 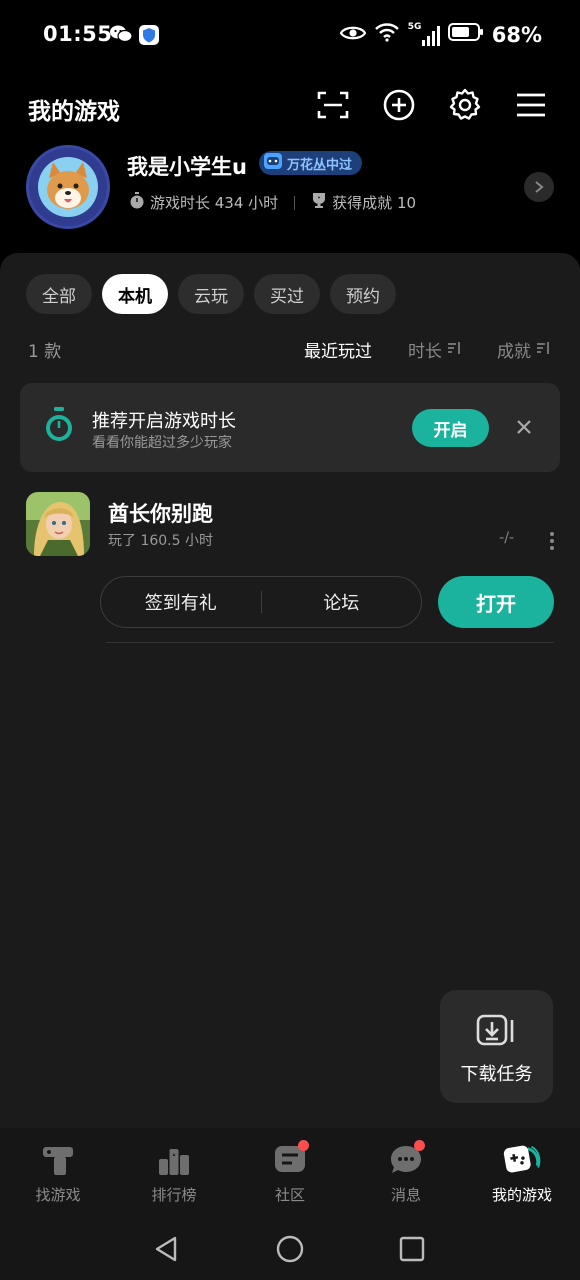 I want to click on my-games-icon, so click(x=522, y=1160).